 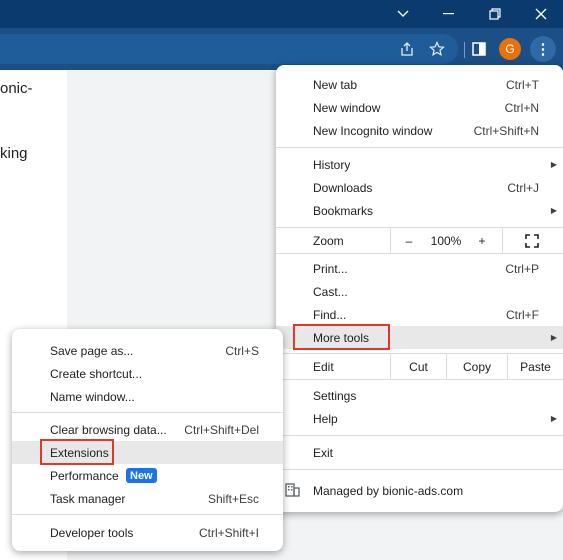 What do you see at coordinates (540, 14) in the screenshot?
I see `close-icon` at bounding box center [540, 14].